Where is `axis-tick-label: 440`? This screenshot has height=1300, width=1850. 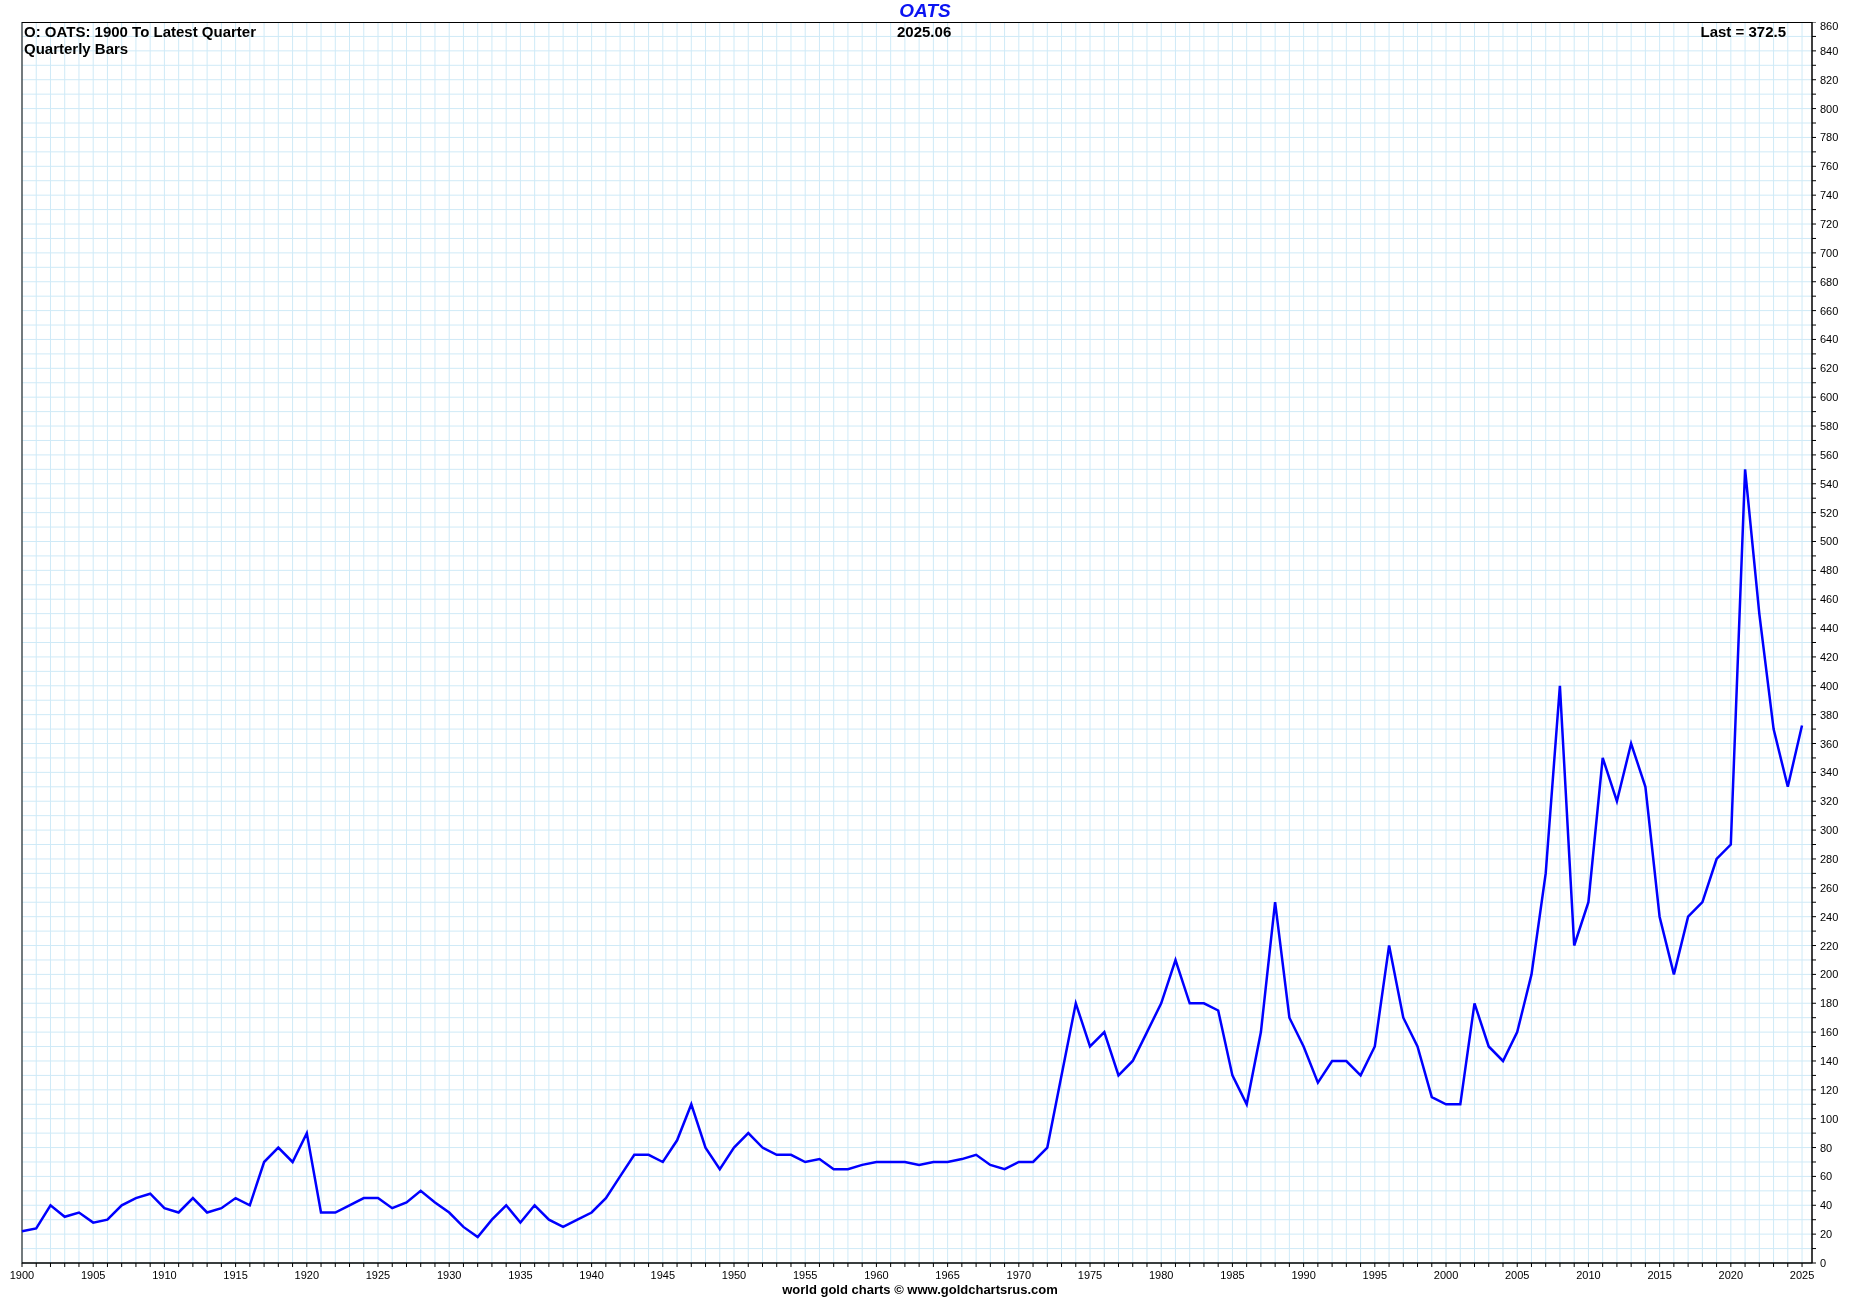 axis-tick-label: 440 is located at coordinates (1829, 628).